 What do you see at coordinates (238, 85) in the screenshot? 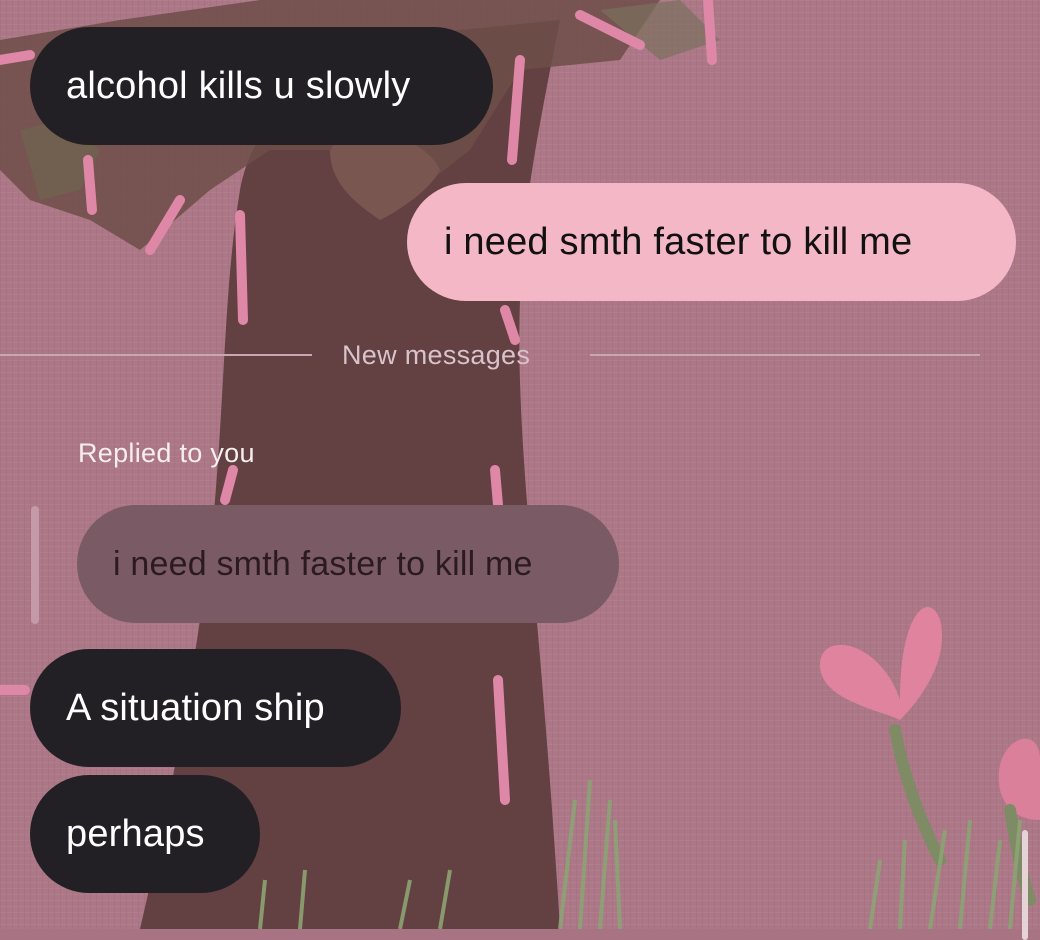
I see `message-text: alcohol kills u slowly` at bounding box center [238, 85].